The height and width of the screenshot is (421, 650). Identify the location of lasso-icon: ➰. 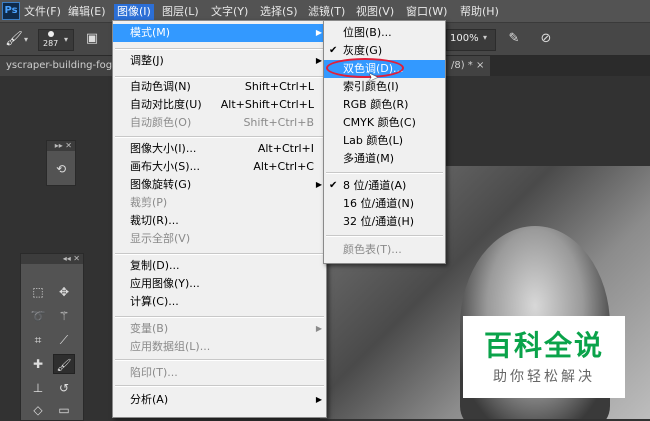
(38, 316).